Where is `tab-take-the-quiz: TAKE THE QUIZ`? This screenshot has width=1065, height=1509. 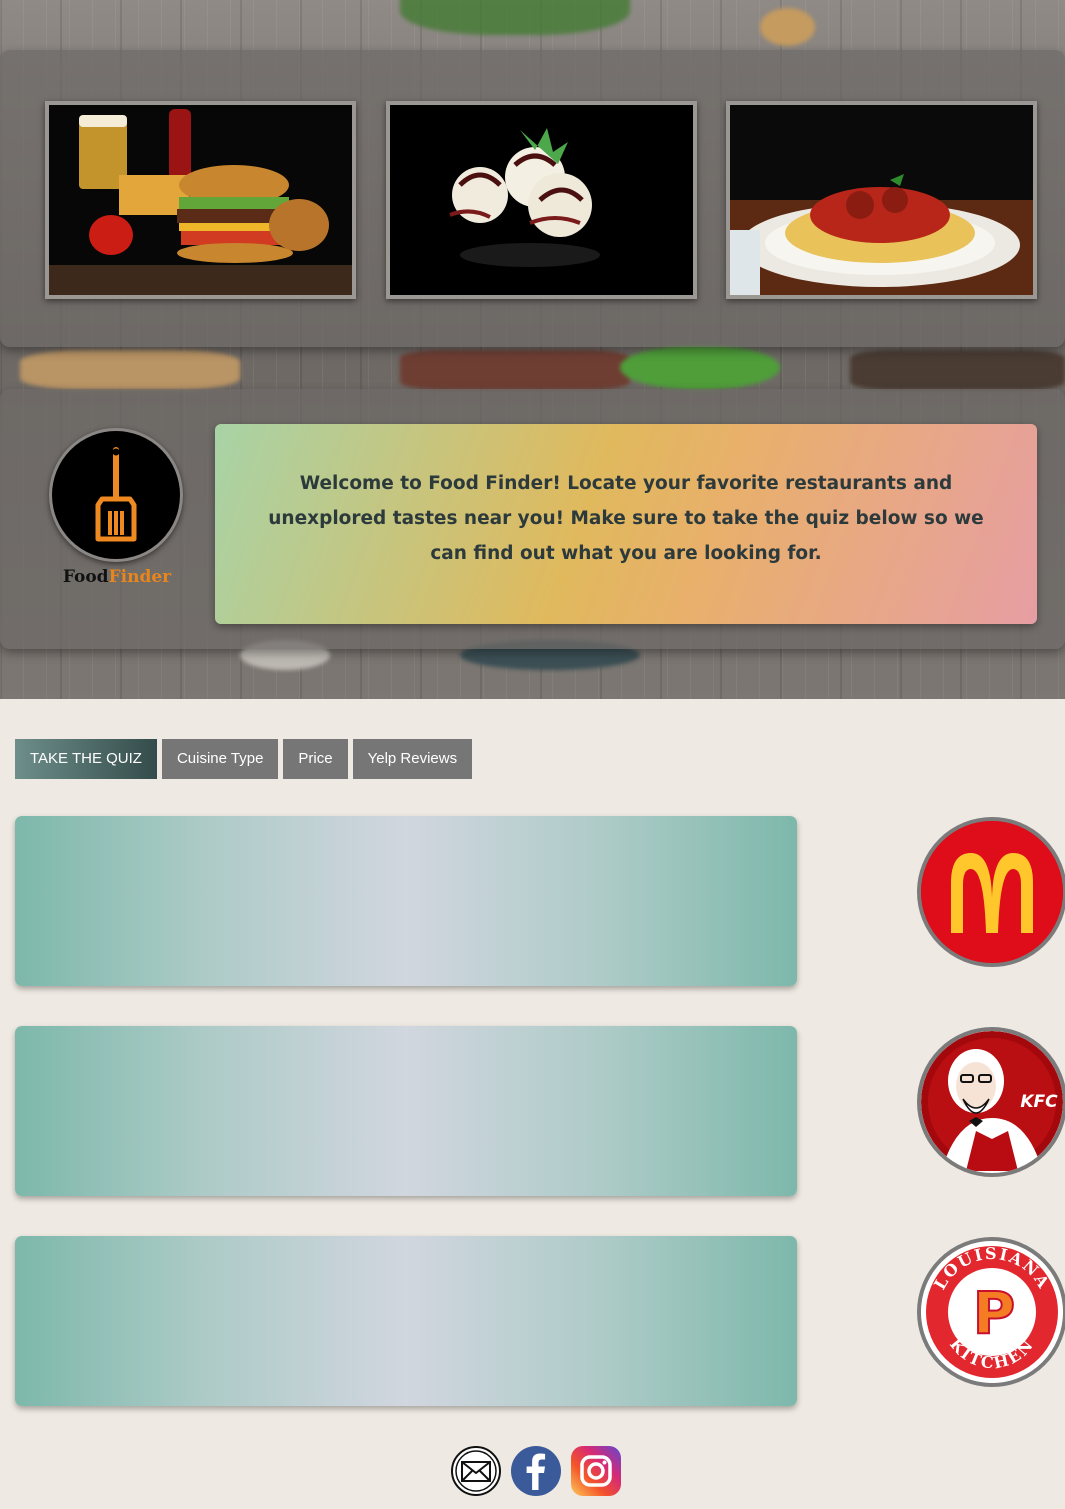 tab-take-the-quiz: TAKE THE QUIZ is located at coordinates (86, 759).